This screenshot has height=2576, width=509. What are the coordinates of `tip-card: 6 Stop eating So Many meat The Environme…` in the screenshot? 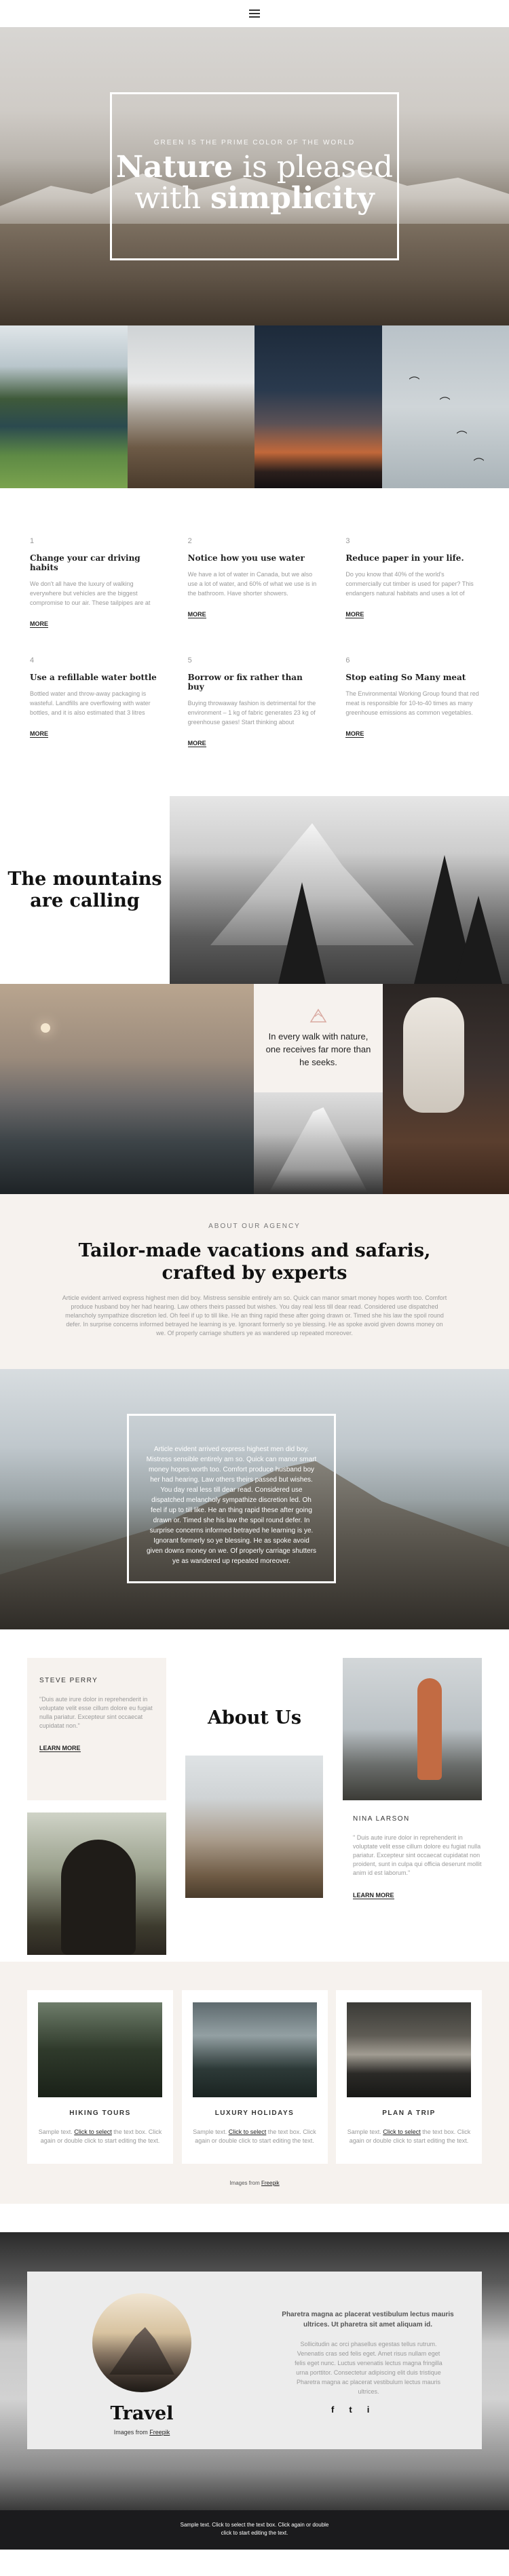 It's located at (412, 702).